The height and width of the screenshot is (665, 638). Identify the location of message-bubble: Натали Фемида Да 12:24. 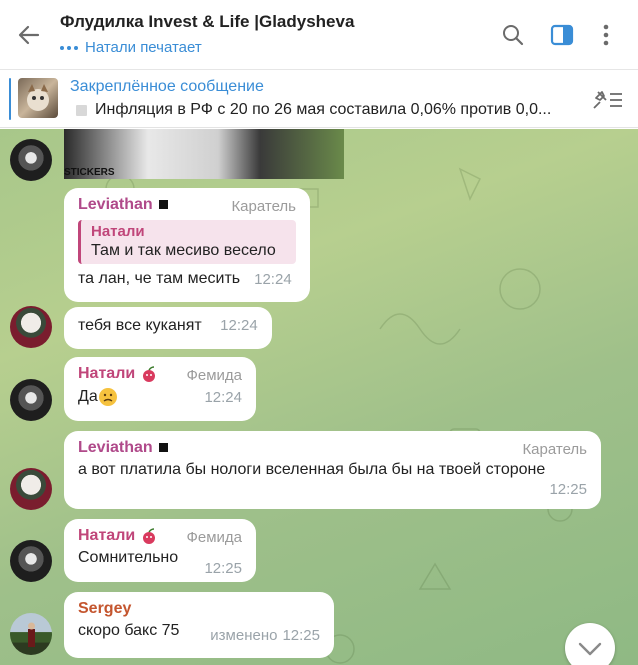
(160, 389).